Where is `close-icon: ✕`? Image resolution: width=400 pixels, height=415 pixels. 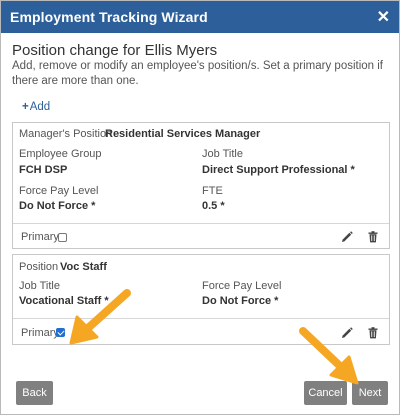 close-icon: ✕ is located at coordinates (383, 17).